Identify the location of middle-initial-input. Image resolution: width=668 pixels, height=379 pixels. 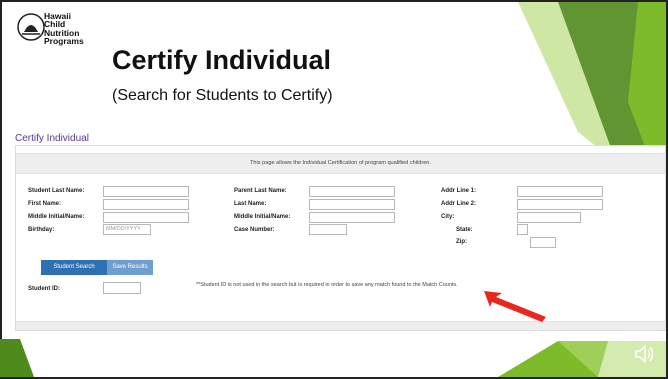
(146, 217).